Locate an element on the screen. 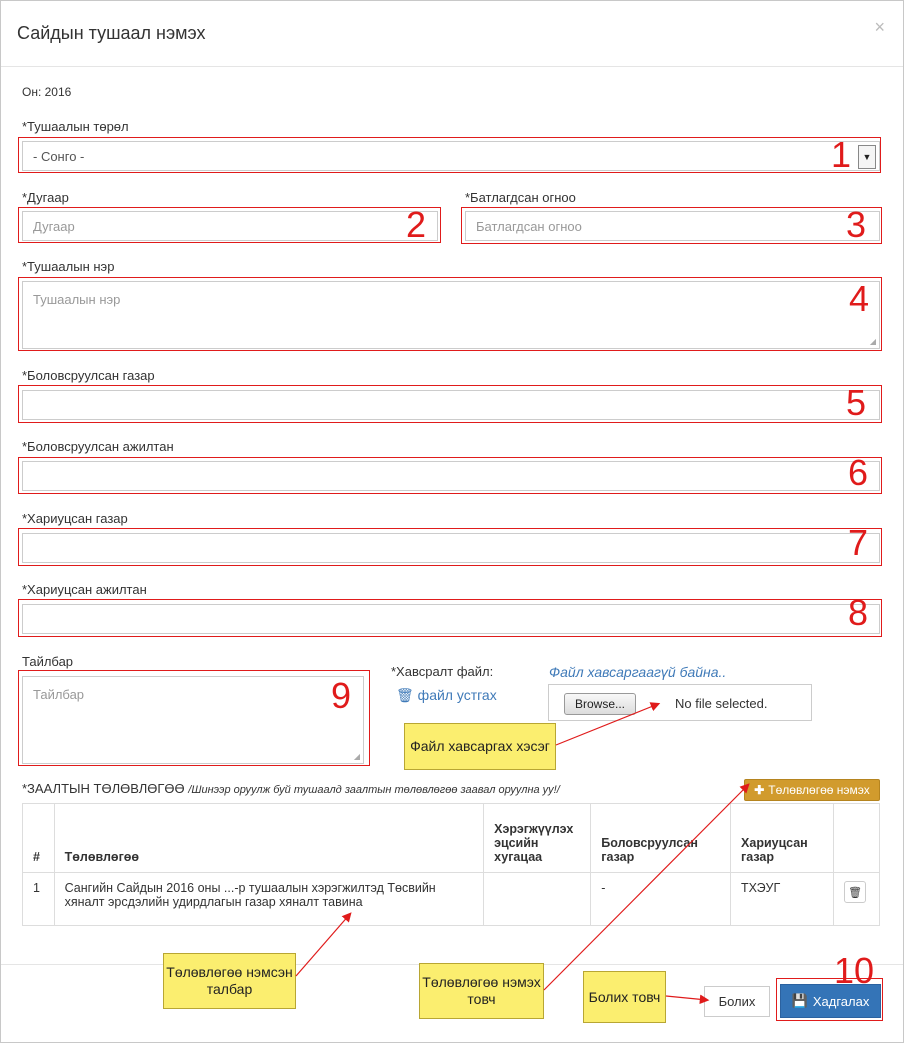 Image resolution: width=904 pixels, height=1043 pixels. annotation-arrows is located at coordinates (522, 853).